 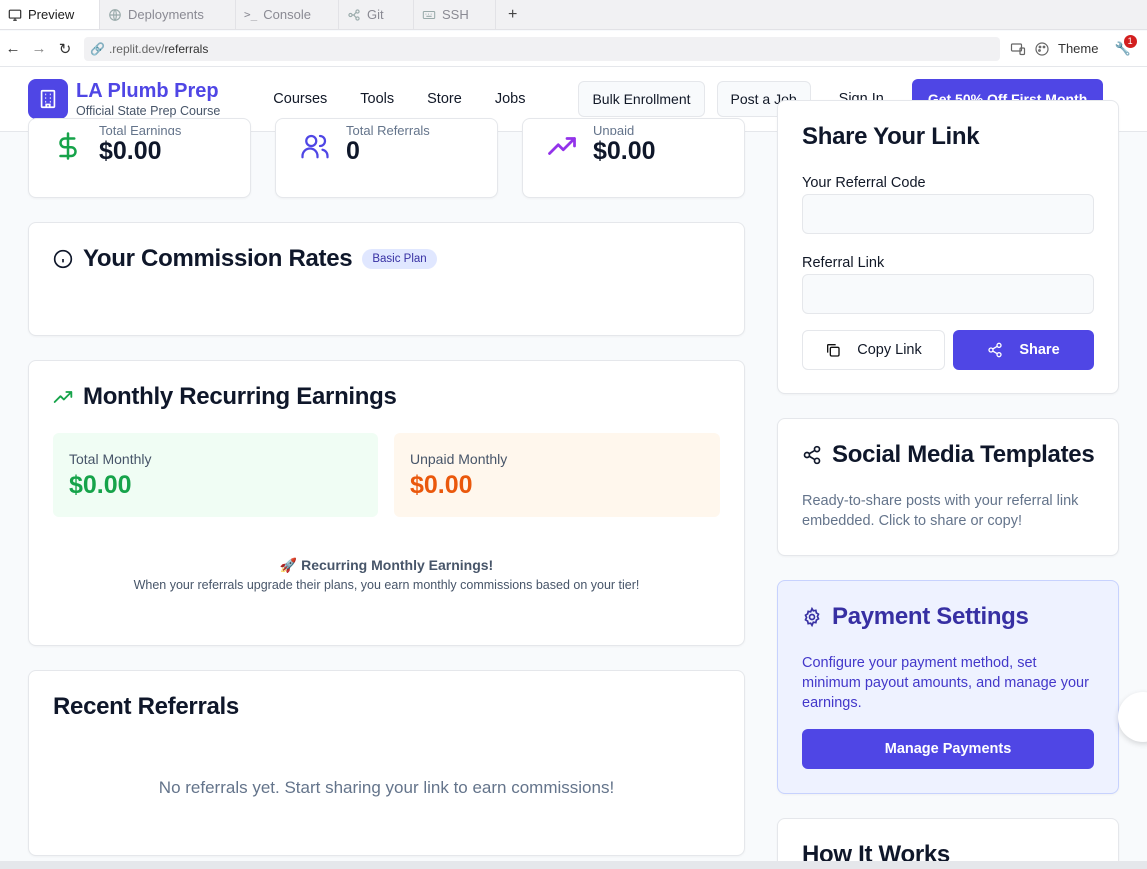 I want to click on theme-button: Theme, so click(x=1078, y=48).